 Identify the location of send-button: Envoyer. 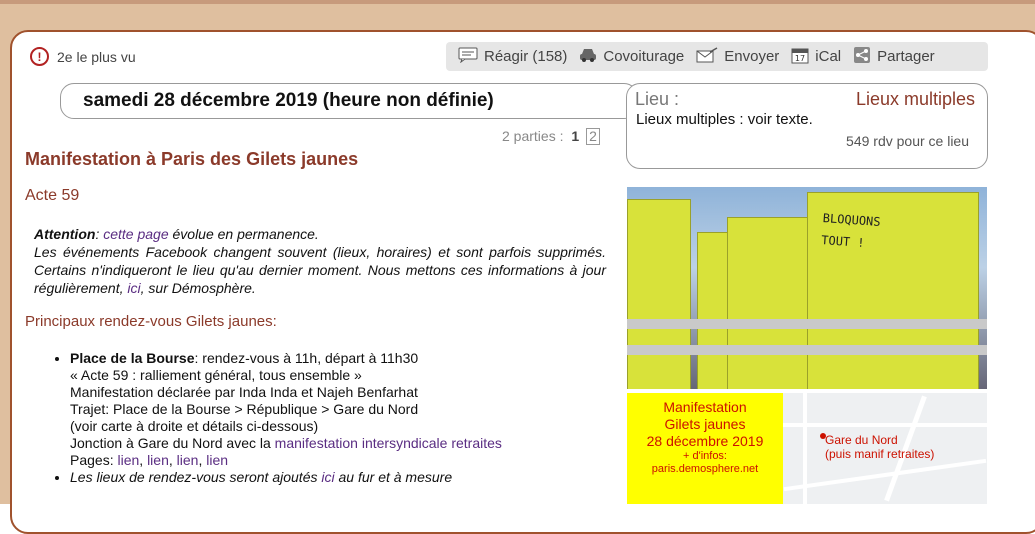
(738, 56).